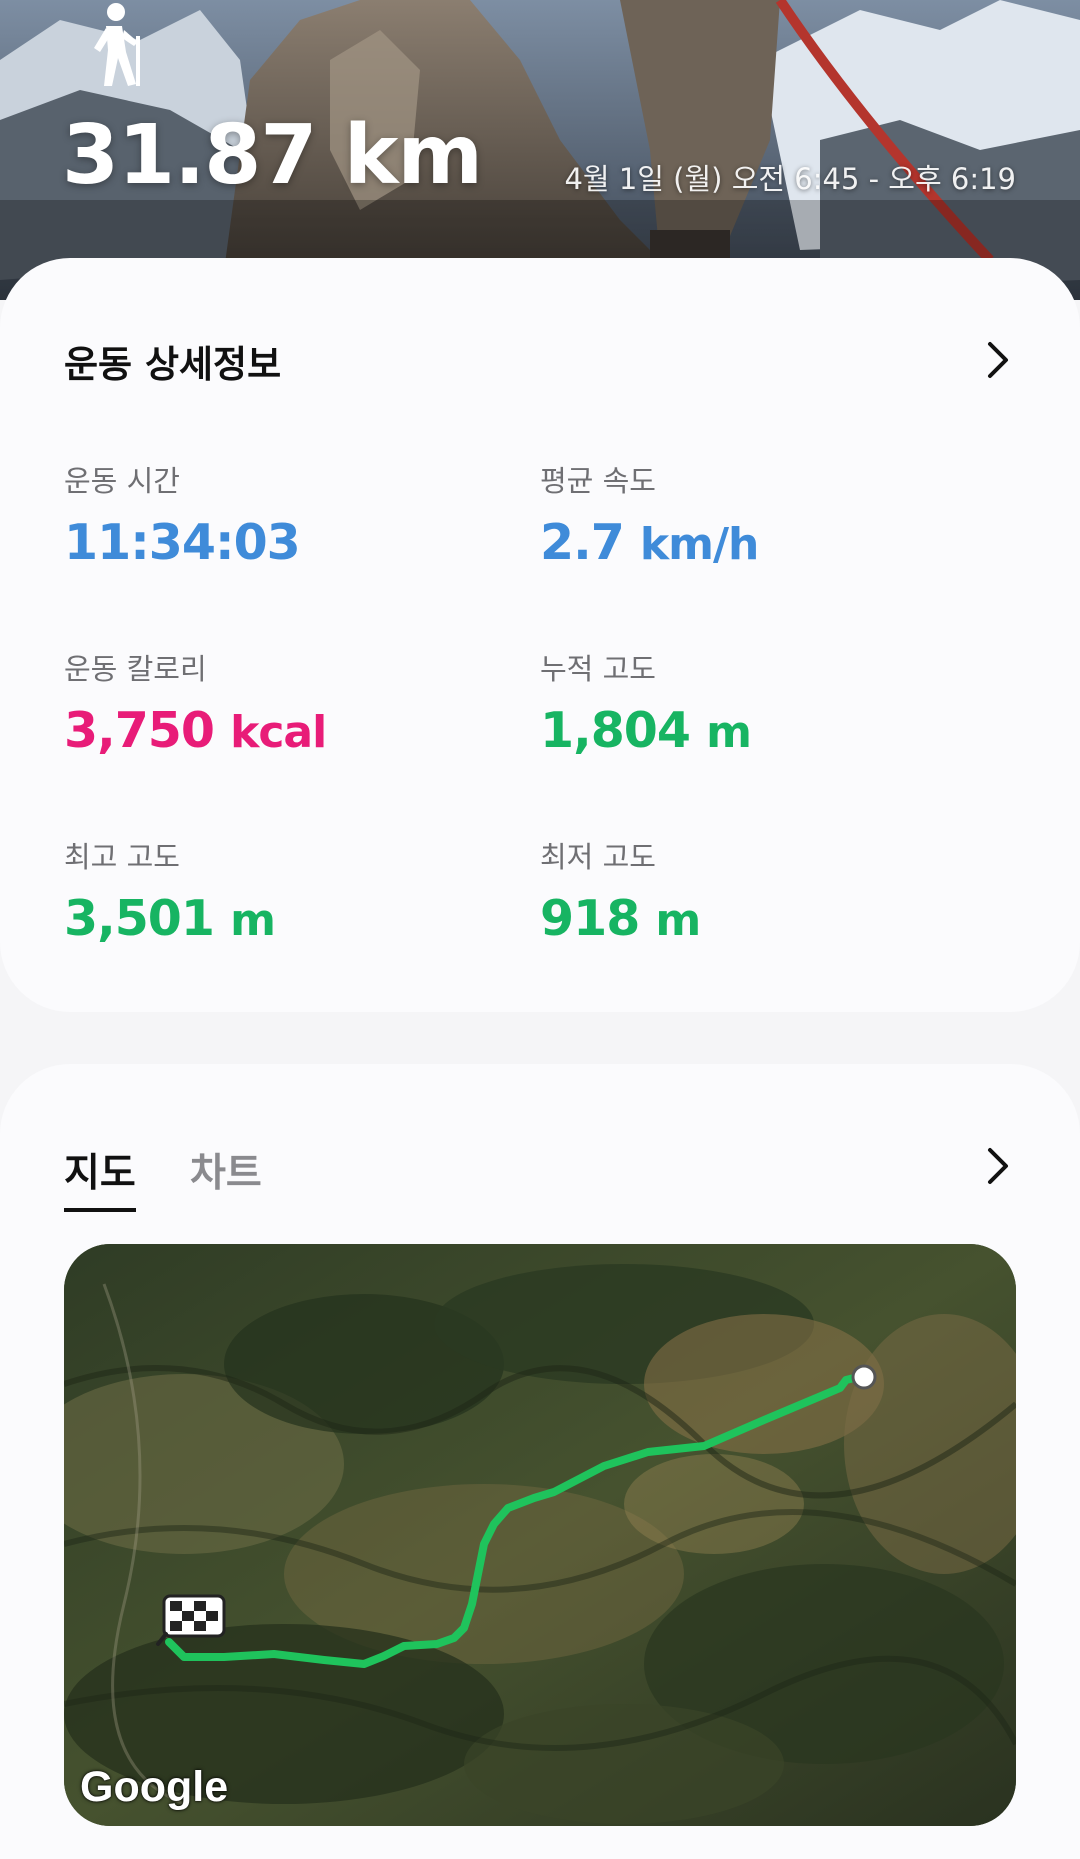 The image size is (1080, 1859). I want to click on hiking-icon, so click(117, 44).